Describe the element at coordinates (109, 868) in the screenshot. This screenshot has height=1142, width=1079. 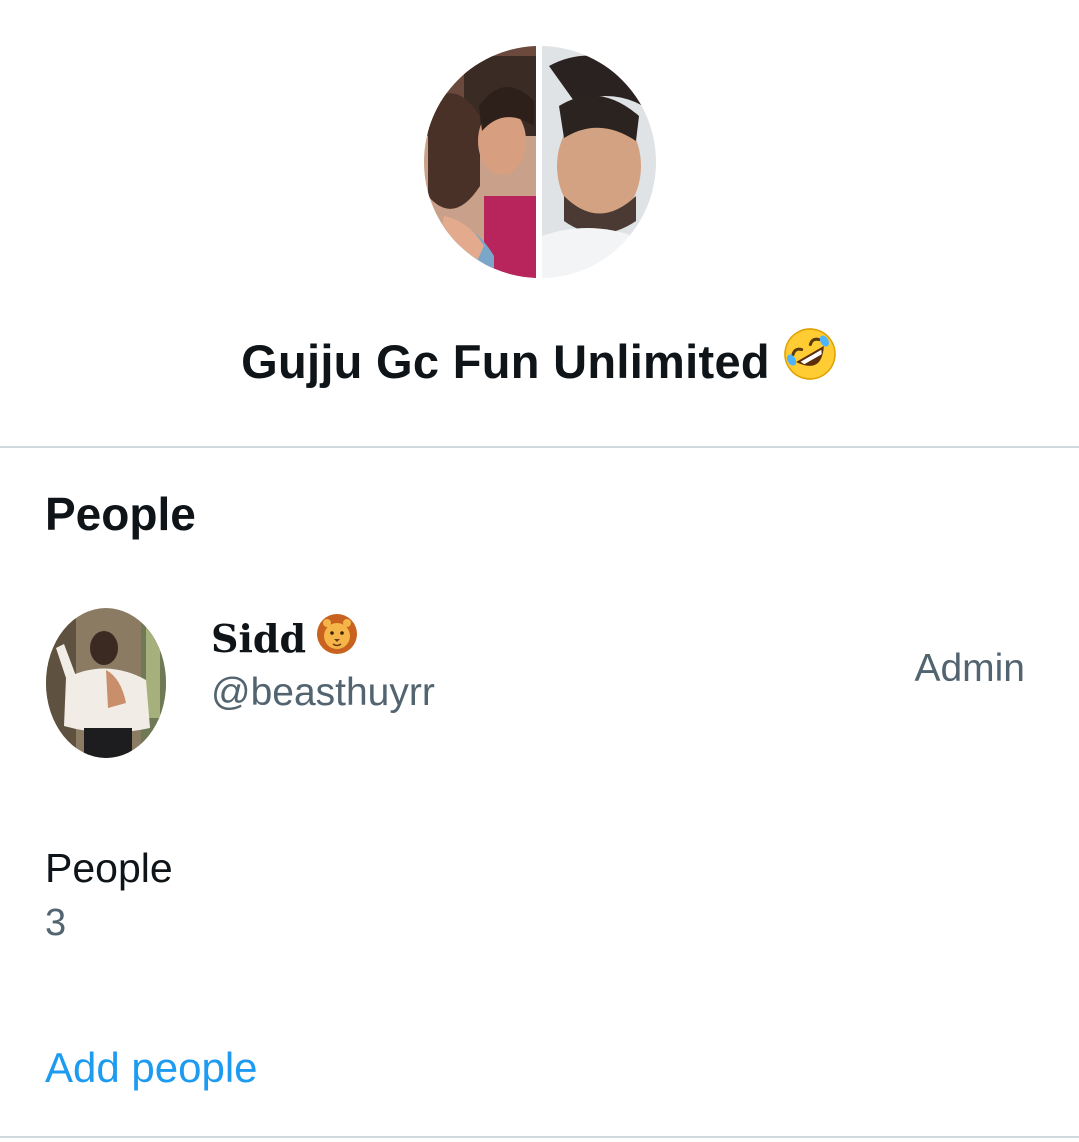
I see `people-count-label: People` at that location.